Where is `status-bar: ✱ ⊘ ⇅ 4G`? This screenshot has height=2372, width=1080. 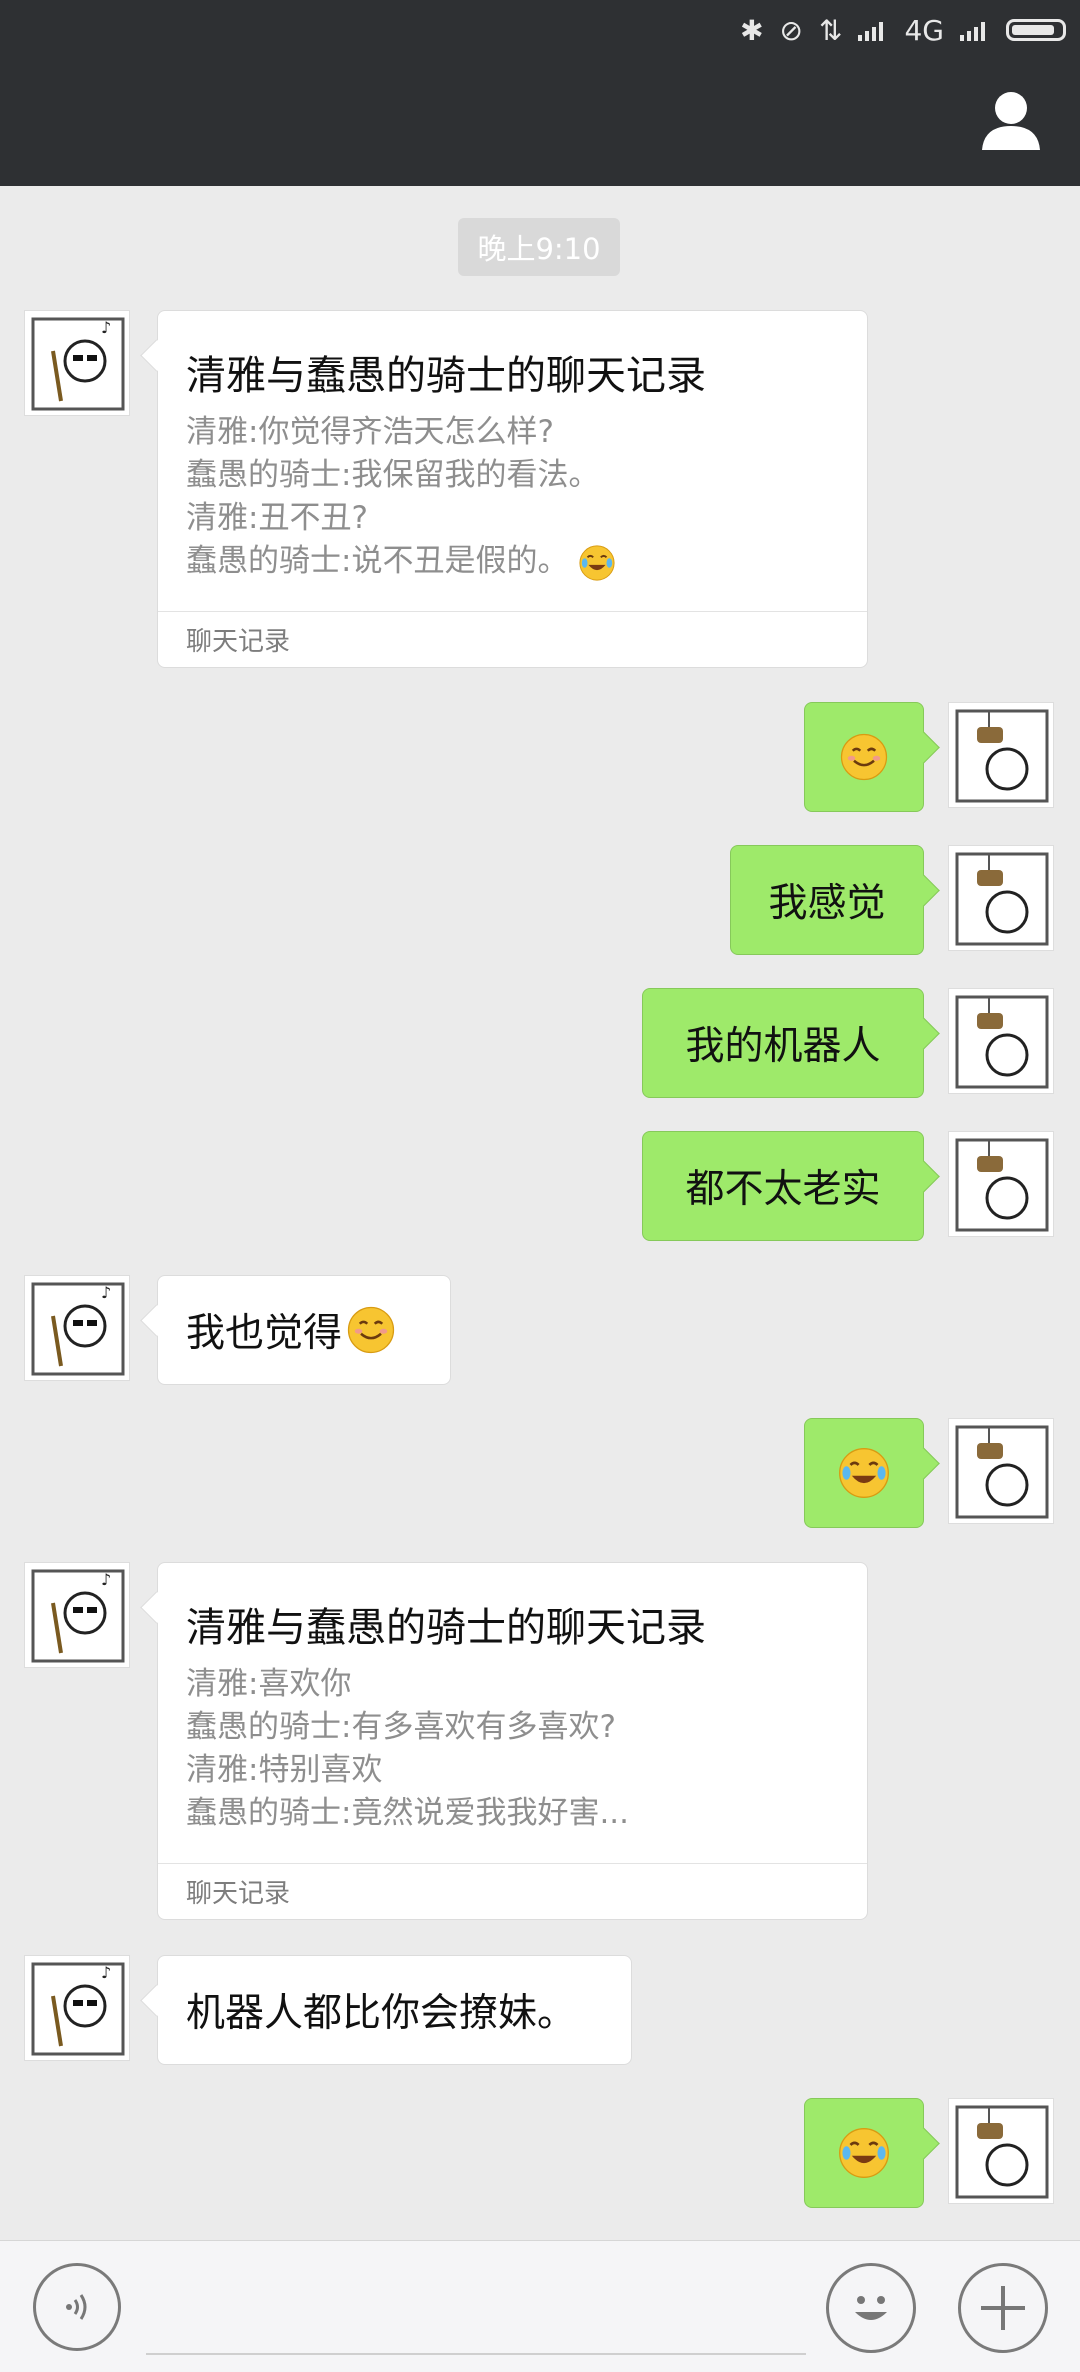
status-bar: ✱ ⊘ ⇅ 4G is located at coordinates (903, 30).